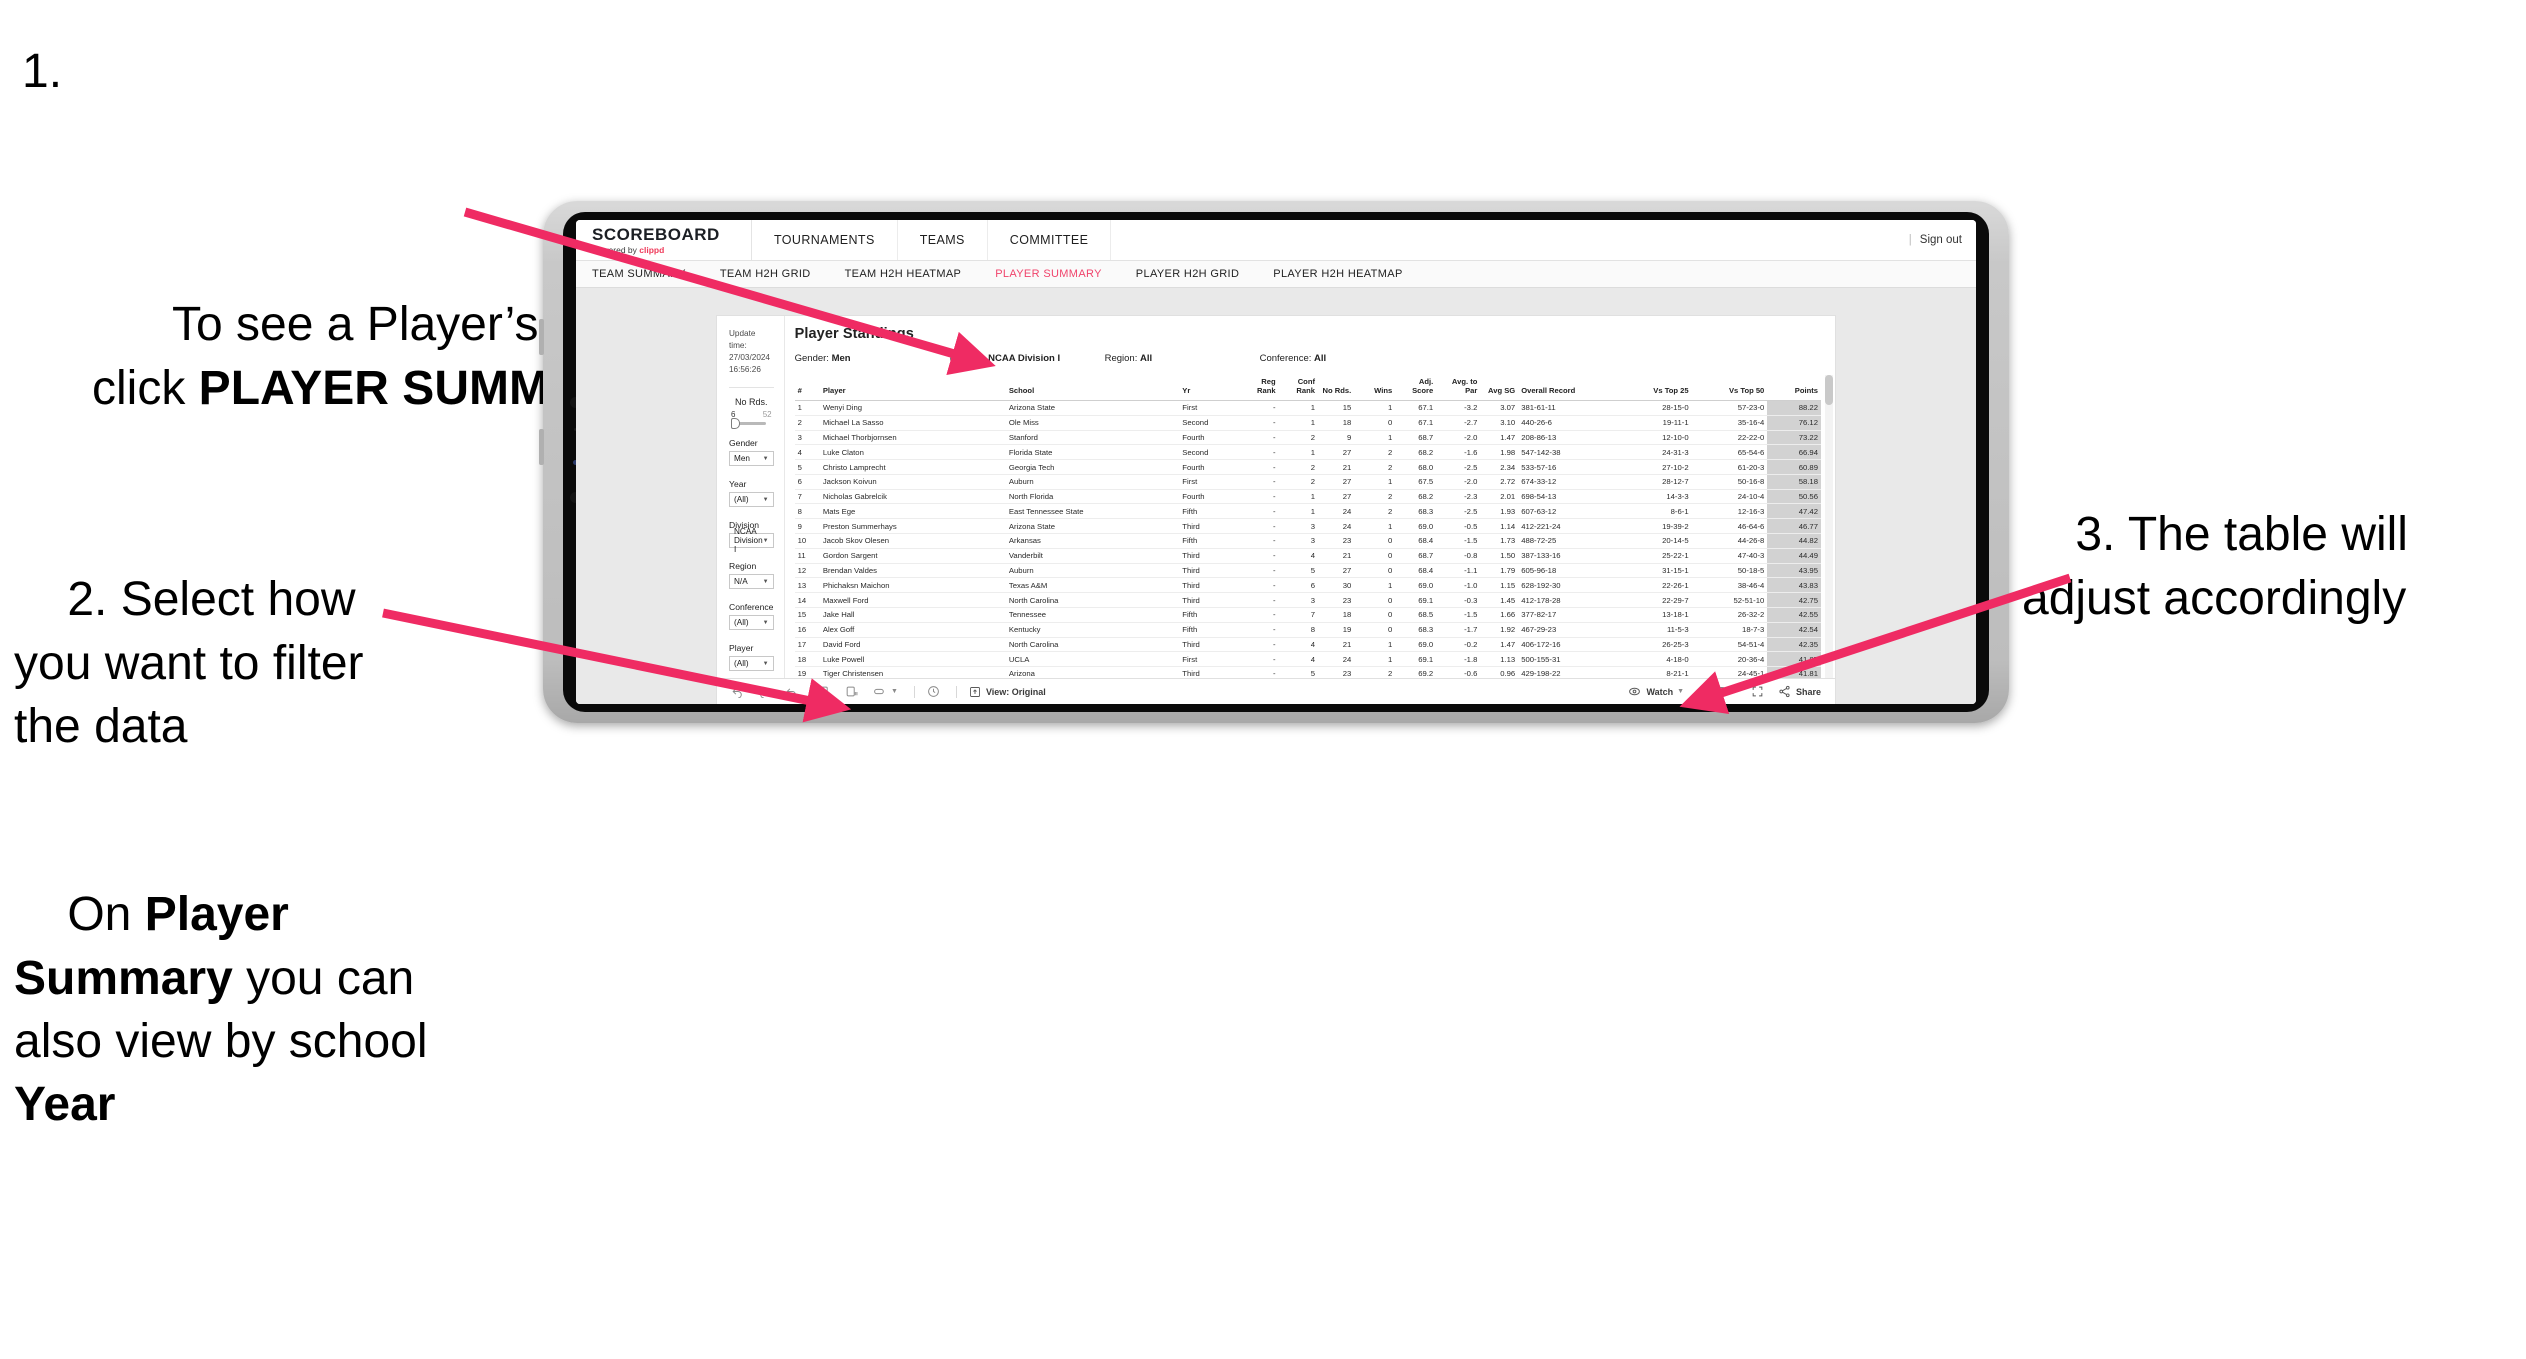 This screenshot has width=2526, height=1359. Describe the element at coordinates (1567, 467) in the screenshot. I see `table-cell: 533-57-16` at that location.